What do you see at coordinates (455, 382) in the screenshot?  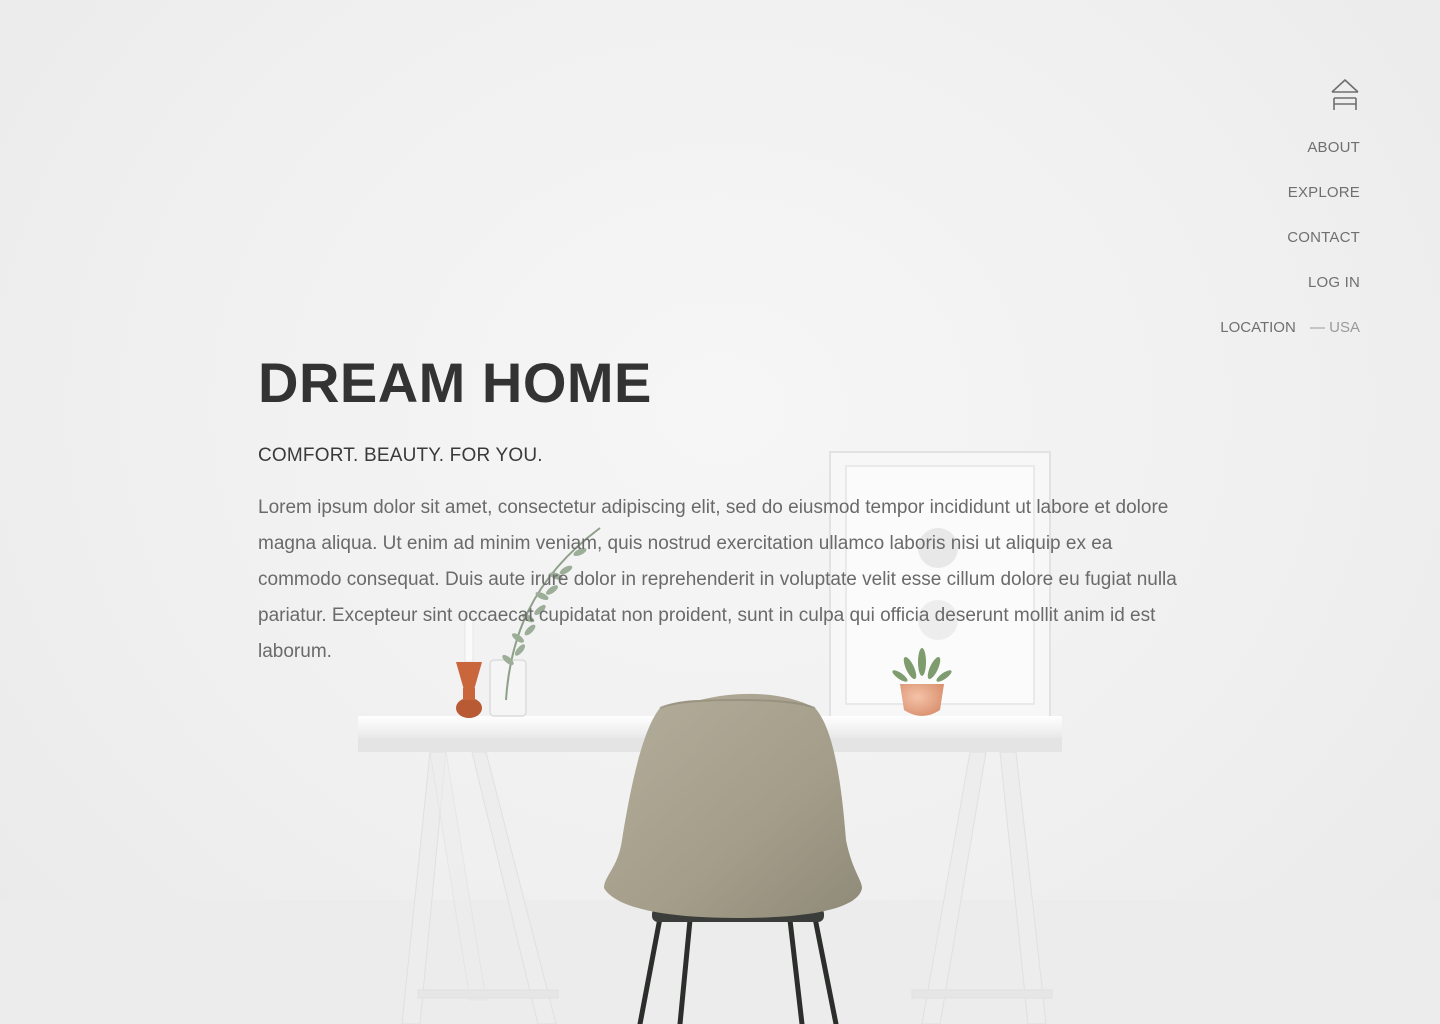 I see `page-title: DREAM HOME` at bounding box center [455, 382].